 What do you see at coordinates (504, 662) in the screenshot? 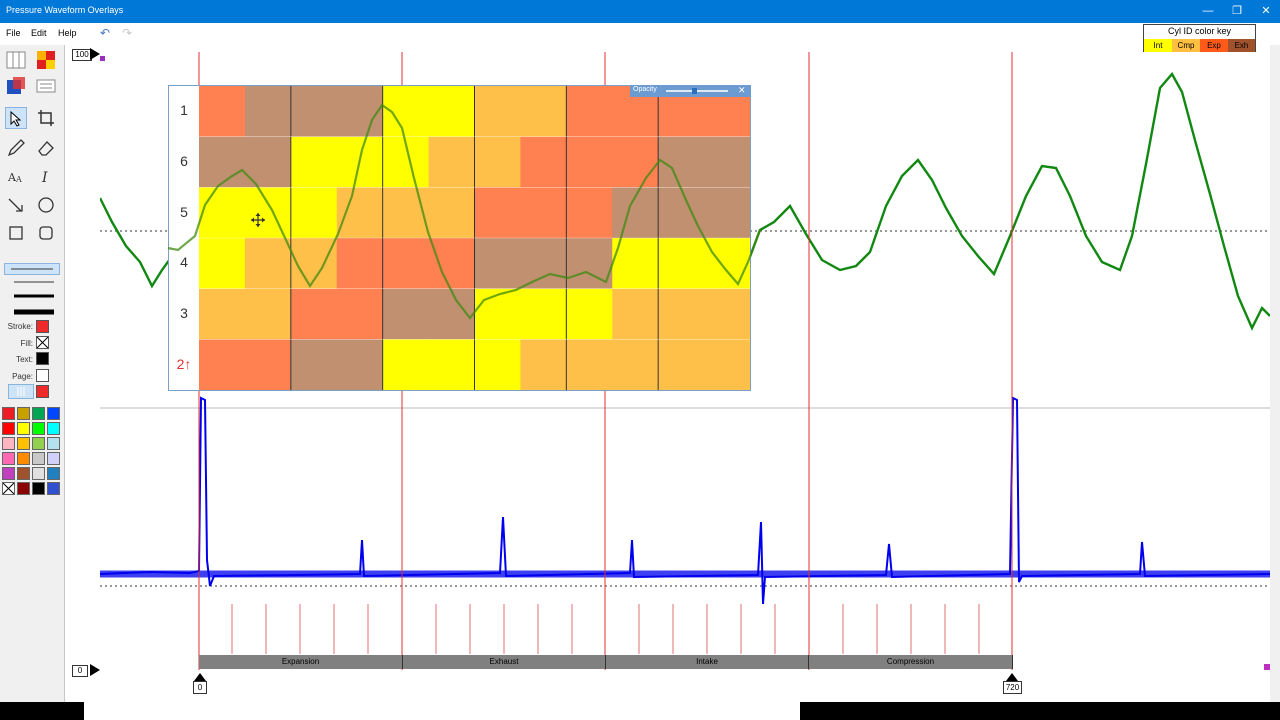
I see `phase-exhaust: Exhaust` at bounding box center [504, 662].